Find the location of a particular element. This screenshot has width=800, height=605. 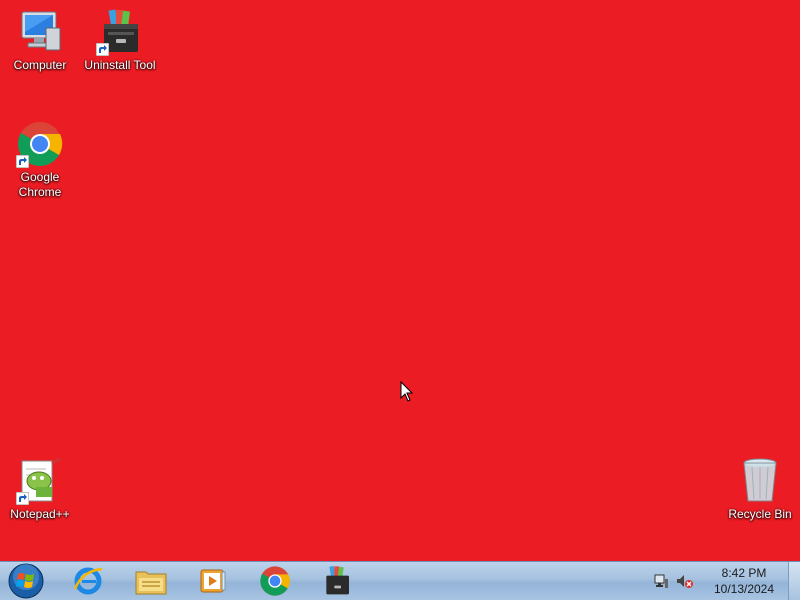

desktop-icon-google-chrome: Google Chrome is located at coordinates (40, 160).